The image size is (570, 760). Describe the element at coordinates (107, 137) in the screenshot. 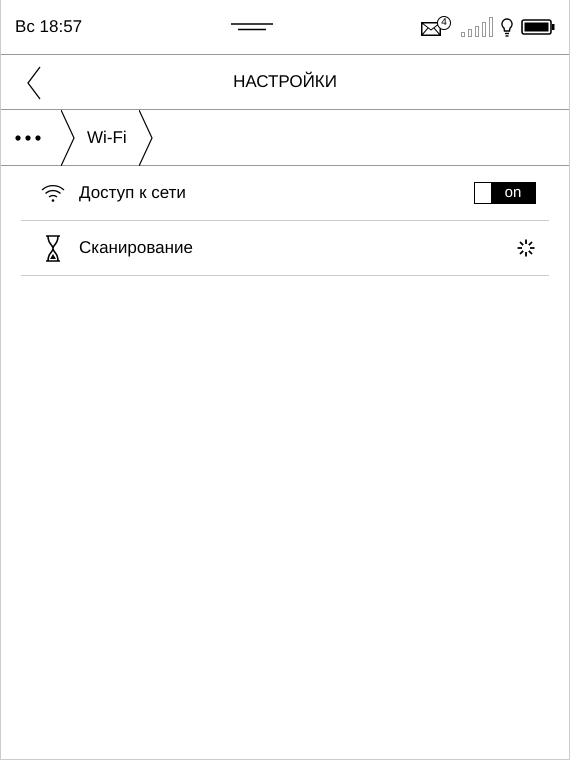

I see `breadcrumb-item: Wi-Fi` at that location.